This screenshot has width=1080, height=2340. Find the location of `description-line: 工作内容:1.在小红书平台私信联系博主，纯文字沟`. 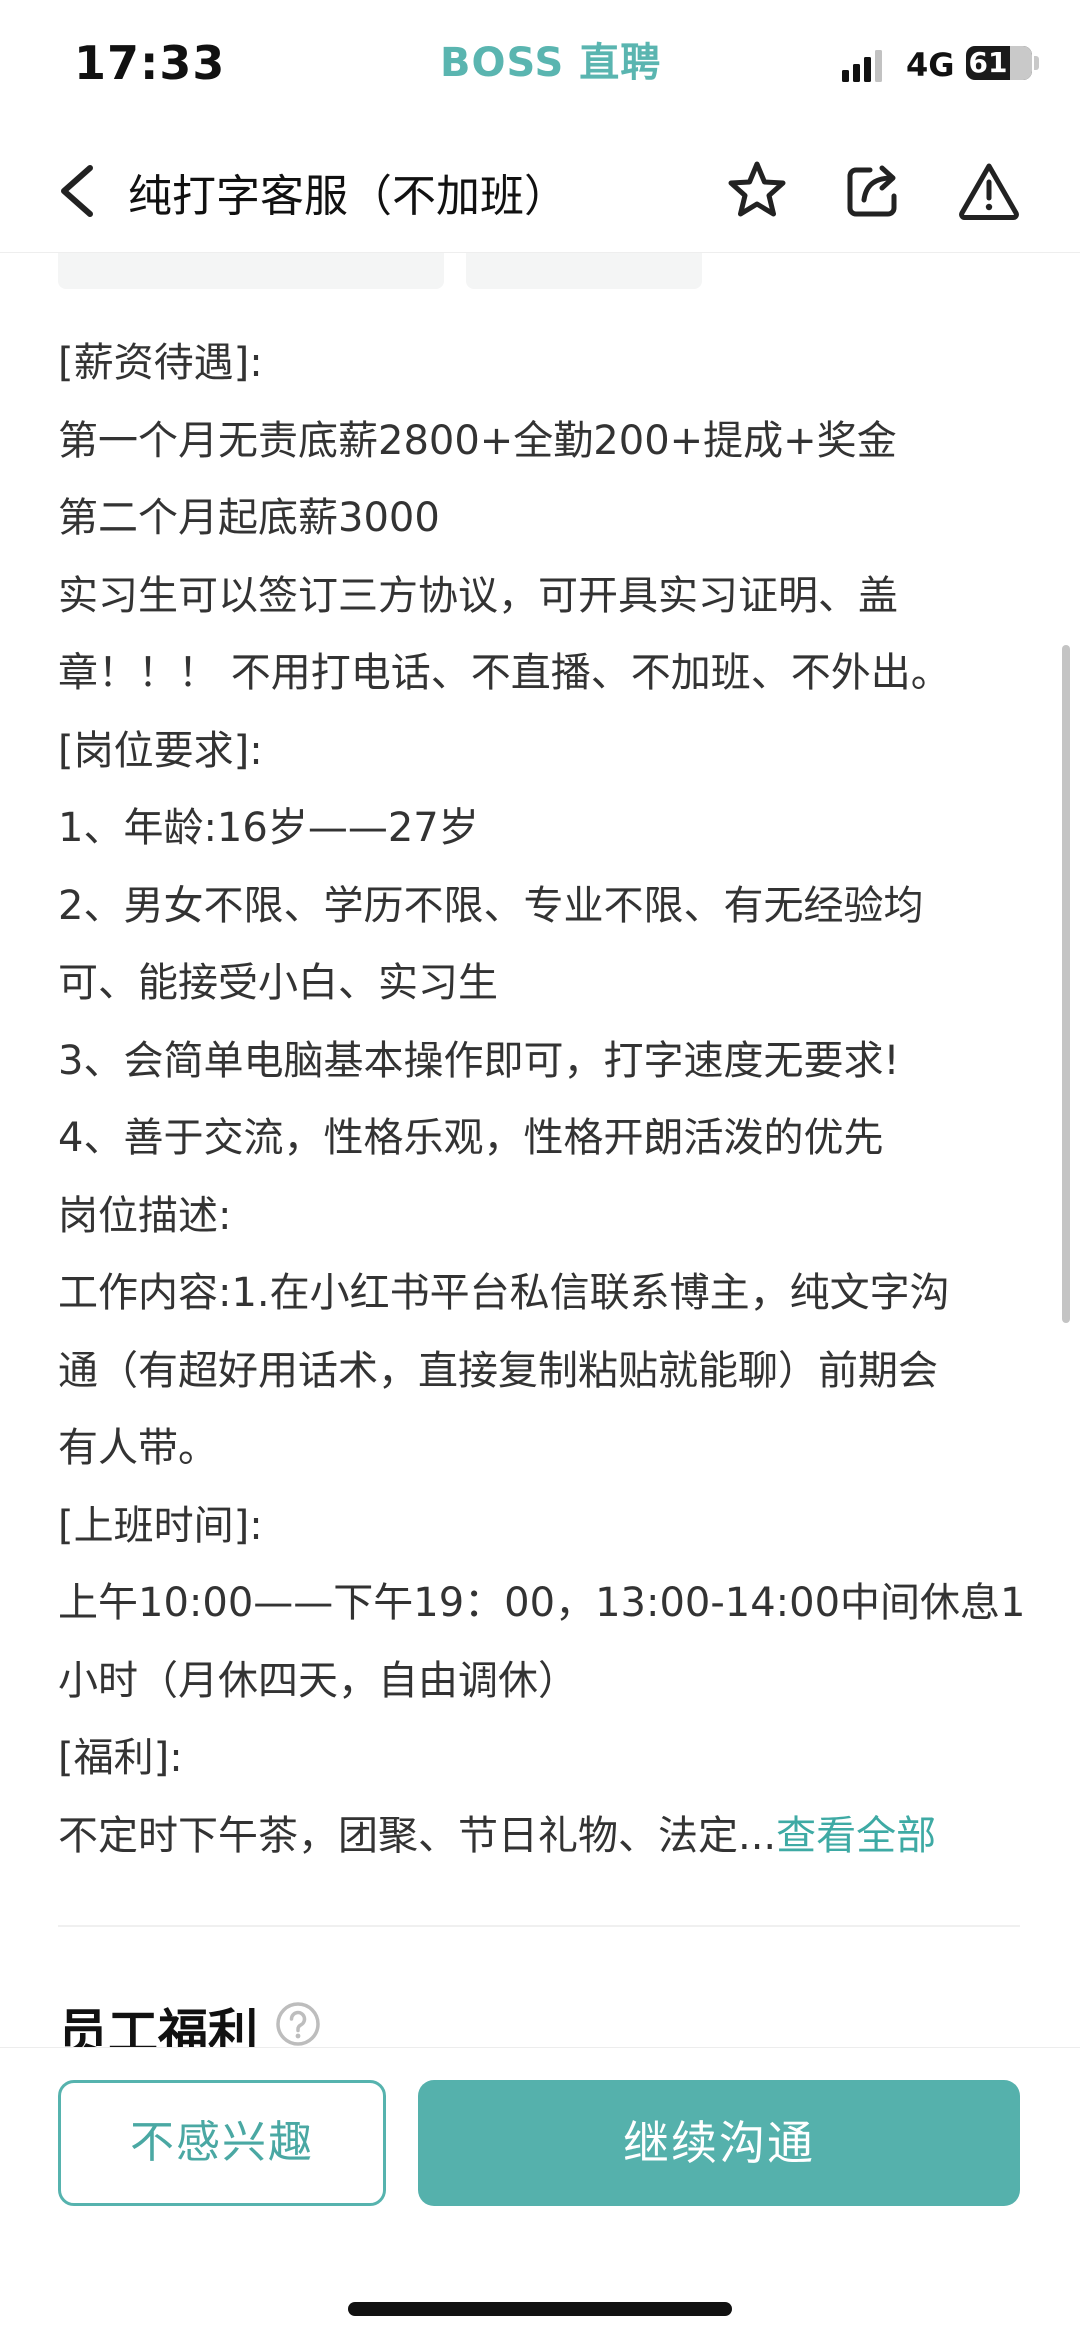

description-line: 工作内容:1.在小红书平台私信联系博主，纯文字沟 is located at coordinates (504, 1293).